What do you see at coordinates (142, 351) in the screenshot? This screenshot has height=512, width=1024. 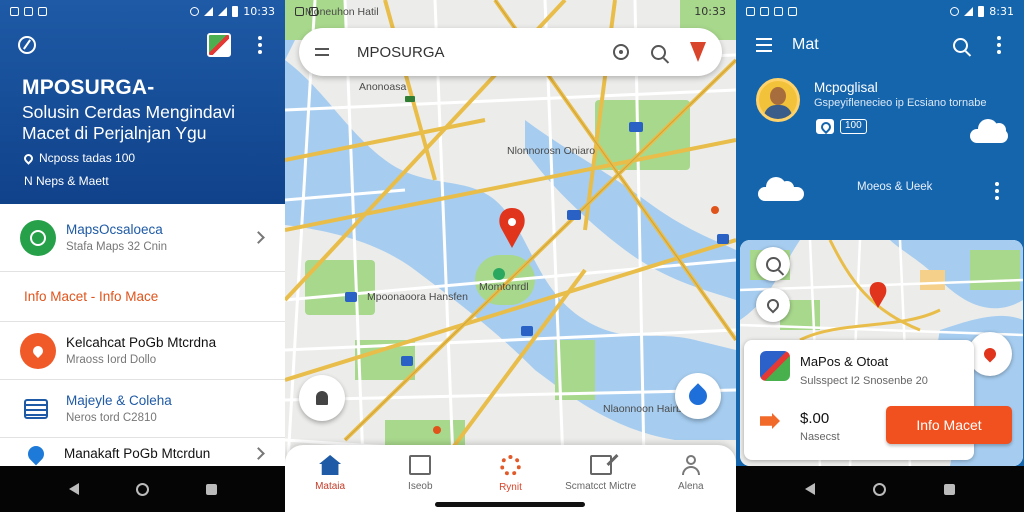 I see `list-item-route: Kelcahcat PoGb Mtcrdna Mraoss Iord Dollo` at bounding box center [142, 351].